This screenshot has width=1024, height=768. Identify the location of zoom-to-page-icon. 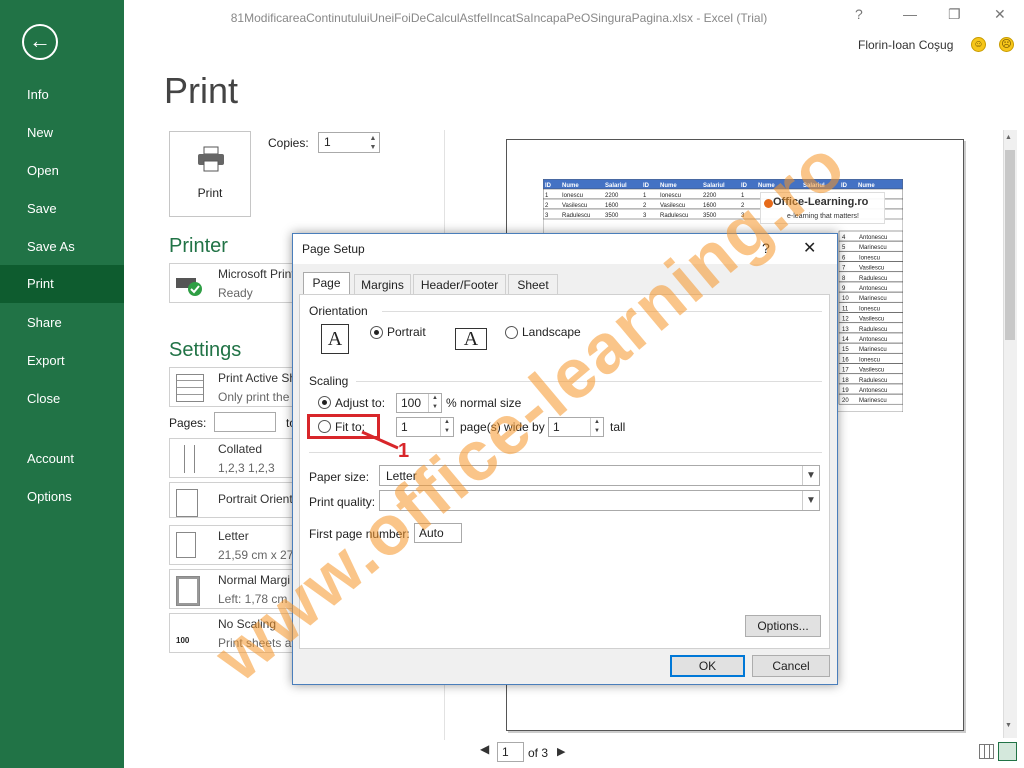
(1007, 751).